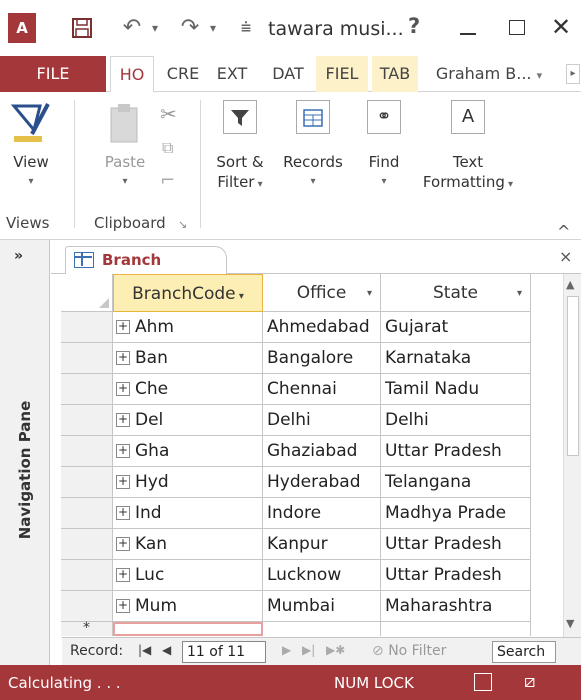 The image size is (581, 700). Describe the element at coordinates (414, 26) in the screenshot. I see `help-button: ?` at that location.